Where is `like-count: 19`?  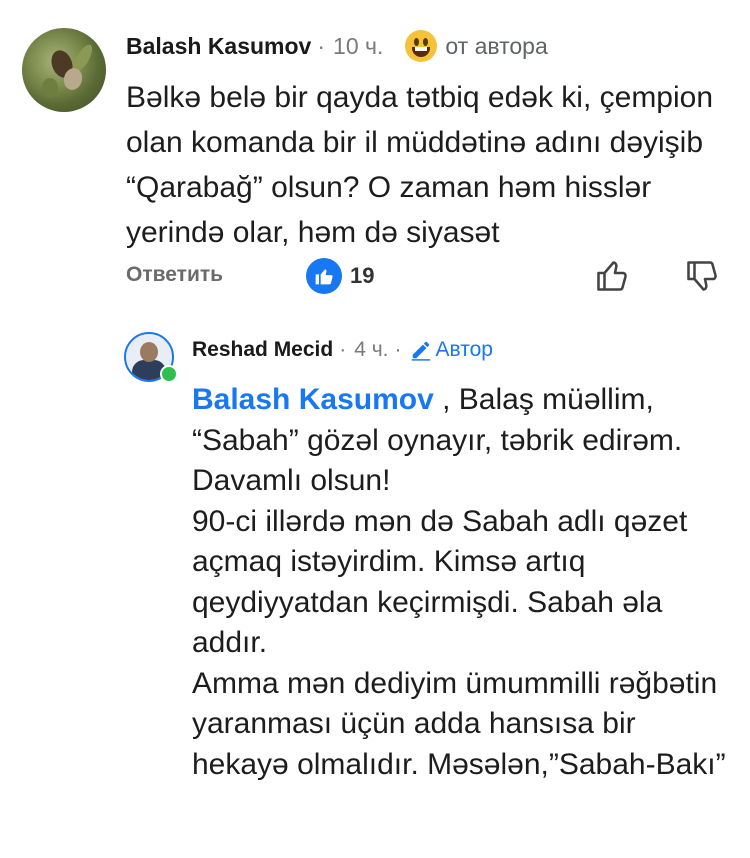
like-count: 19 is located at coordinates (362, 275).